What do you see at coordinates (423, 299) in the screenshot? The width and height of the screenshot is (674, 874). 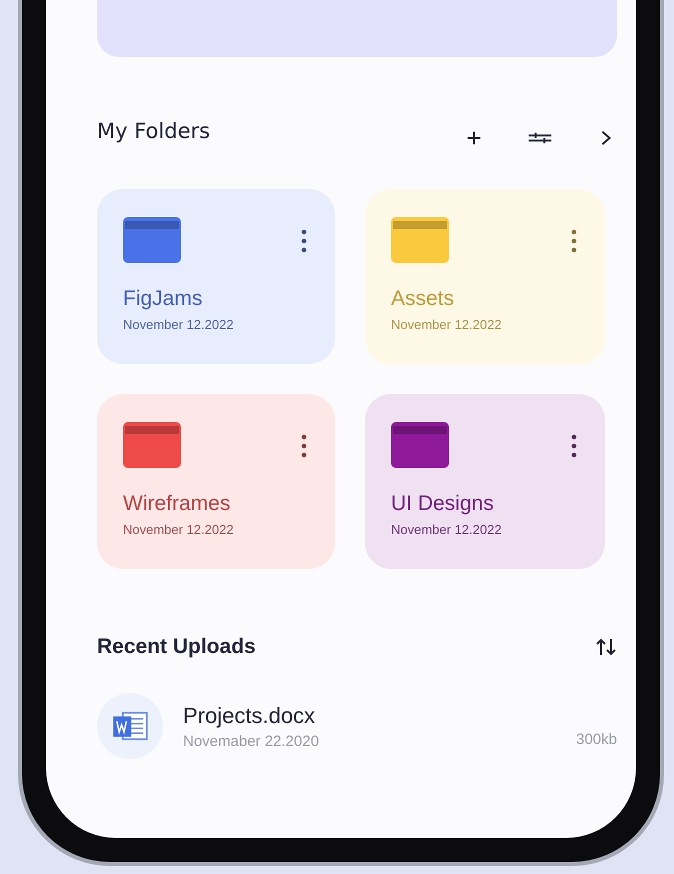 I see `folder-name: Assets` at bounding box center [423, 299].